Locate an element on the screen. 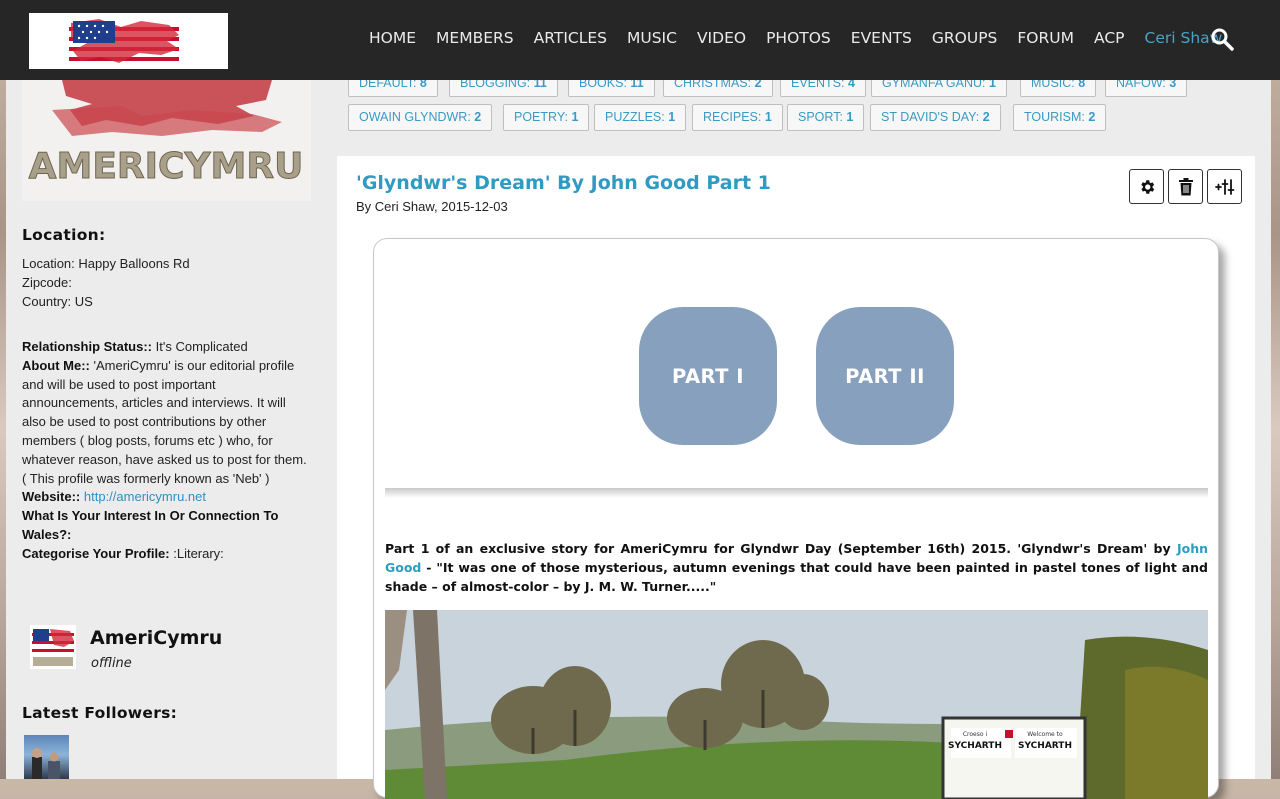 This screenshot has height=799, width=1280. location-line: Location: Happy Balloons Rd is located at coordinates (106, 263).